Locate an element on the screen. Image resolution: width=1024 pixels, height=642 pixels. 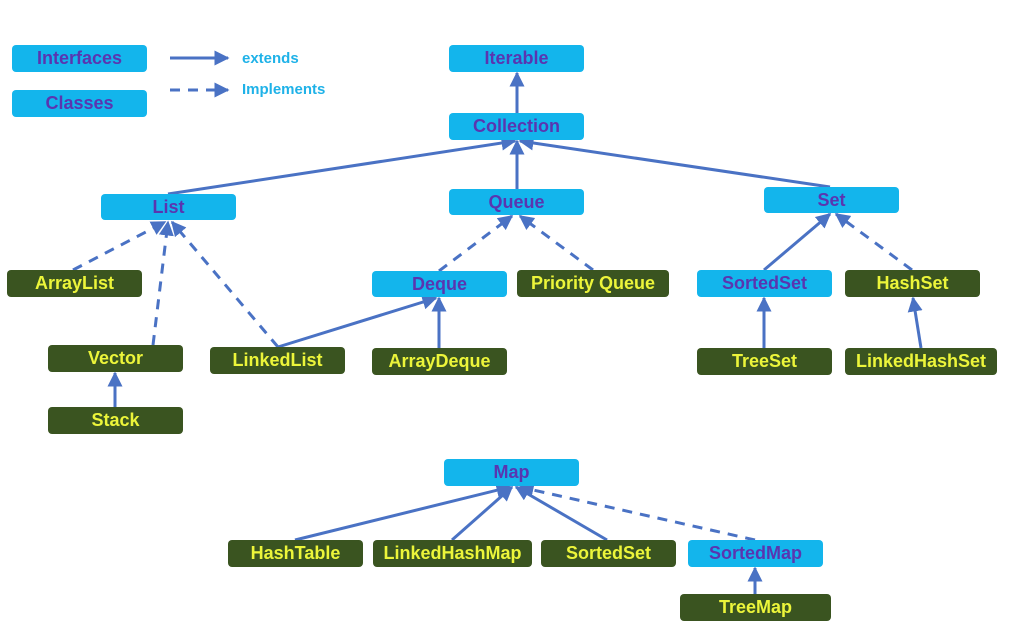
edge-linkedlist-to-deque is located at coordinates (357, 321).